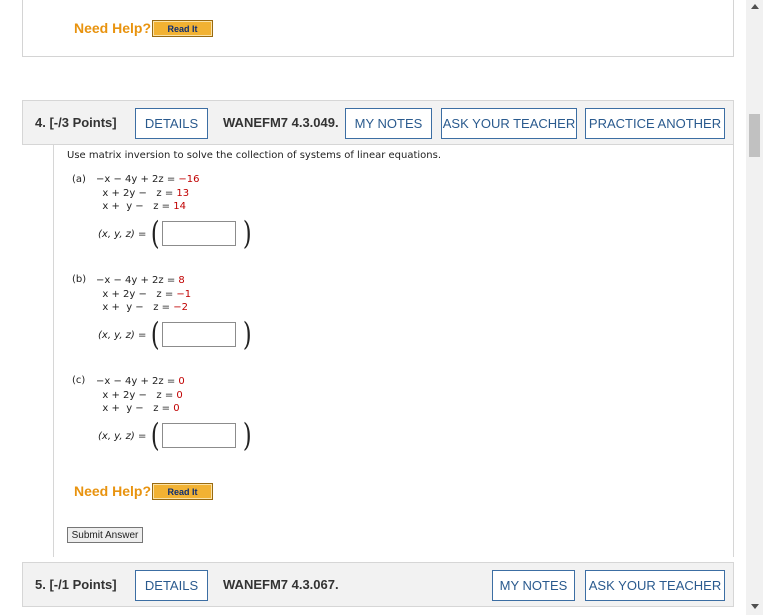 The width and height of the screenshot is (763, 615). Describe the element at coordinates (155, 435) in the screenshot. I see `part-c-left-paren: (` at that location.